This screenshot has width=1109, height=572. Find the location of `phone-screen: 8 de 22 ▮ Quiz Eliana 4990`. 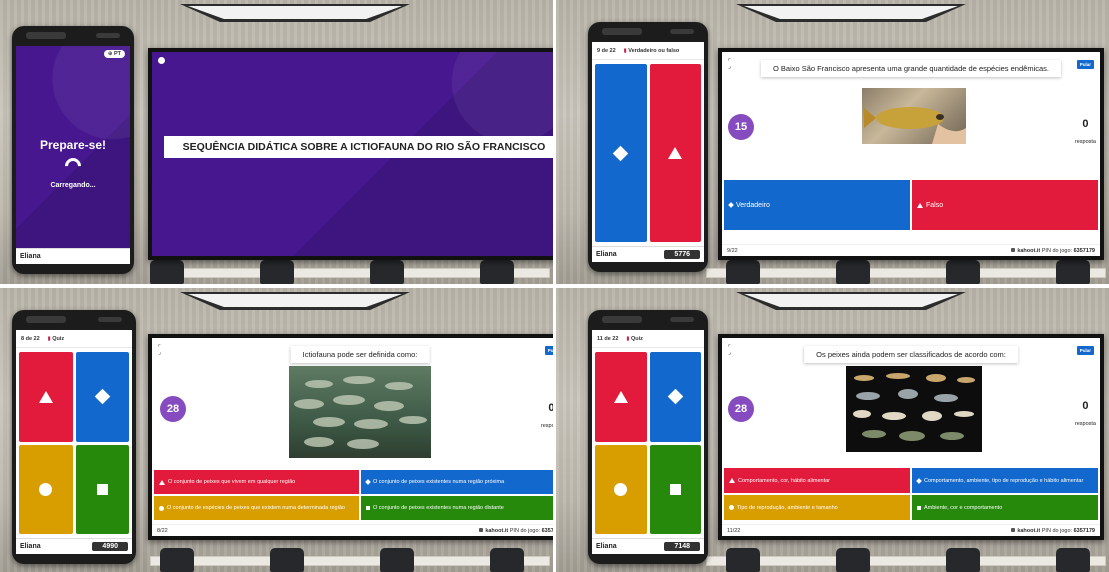

phone-screen: 8 de 22 ▮ Quiz Eliana 4990 is located at coordinates (74, 442).